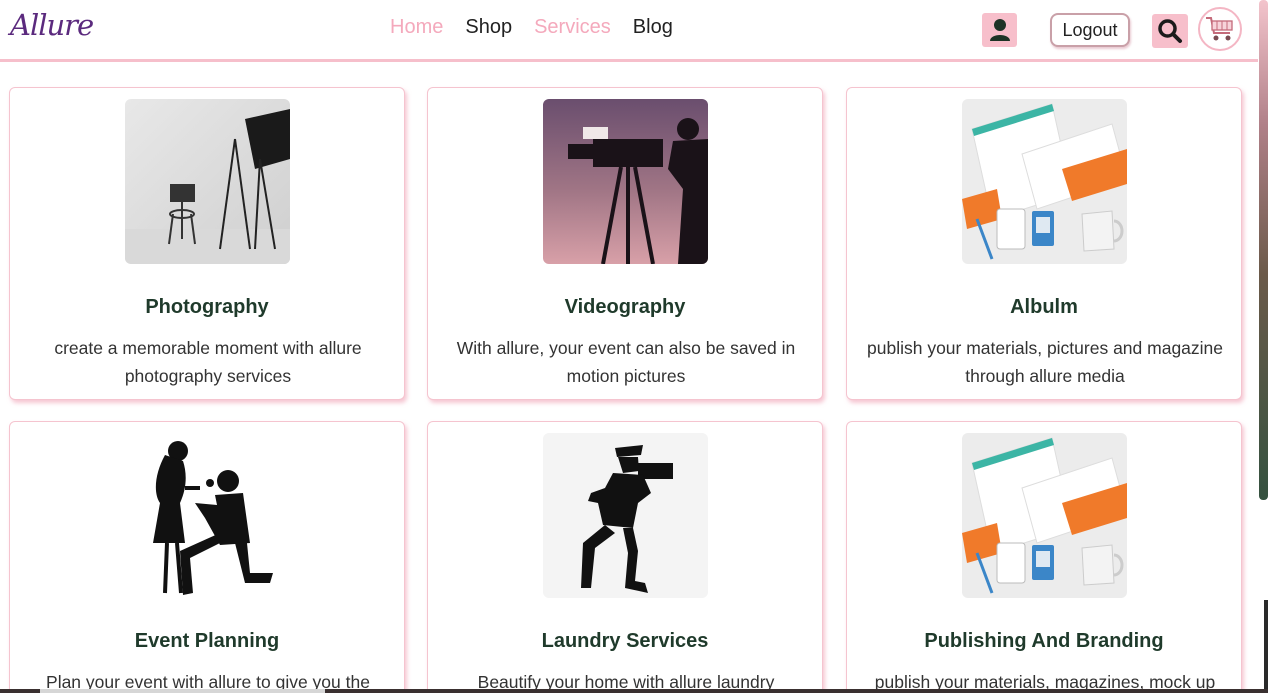 This screenshot has height=693, width=1268. Describe the element at coordinates (1044, 641) in the screenshot. I see `service-title: Publishing And Branding` at that location.